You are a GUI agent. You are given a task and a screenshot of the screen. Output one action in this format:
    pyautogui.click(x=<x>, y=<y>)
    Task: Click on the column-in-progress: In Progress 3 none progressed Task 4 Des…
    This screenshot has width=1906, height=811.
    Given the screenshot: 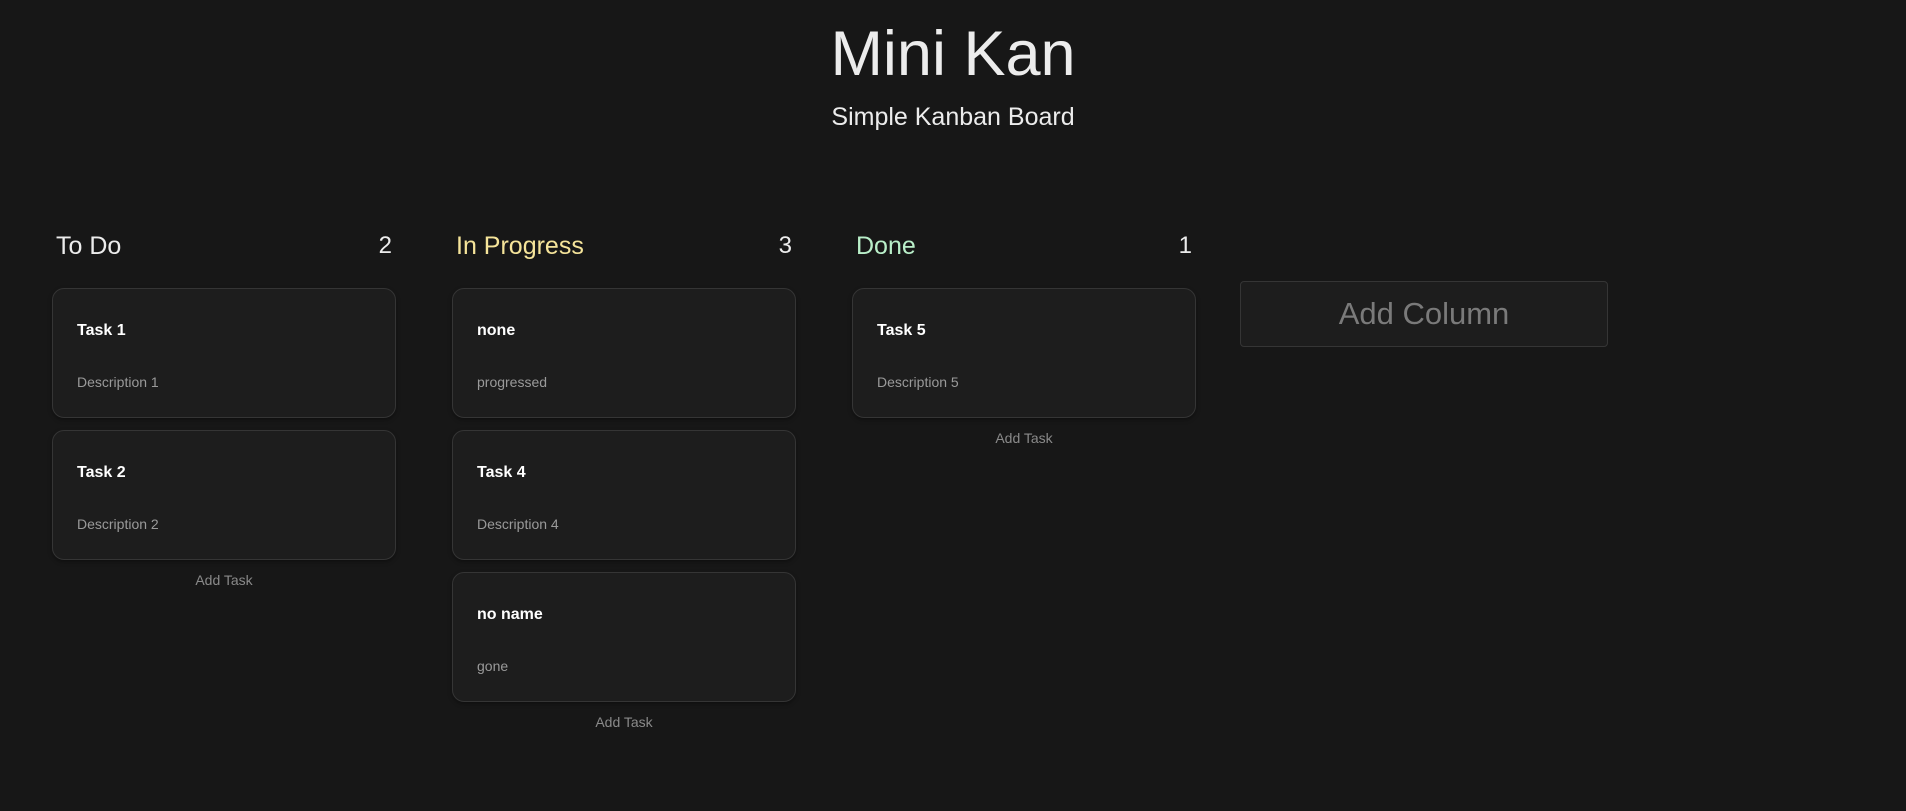 What is the action you would take?
    pyautogui.click(x=624, y=480)
    